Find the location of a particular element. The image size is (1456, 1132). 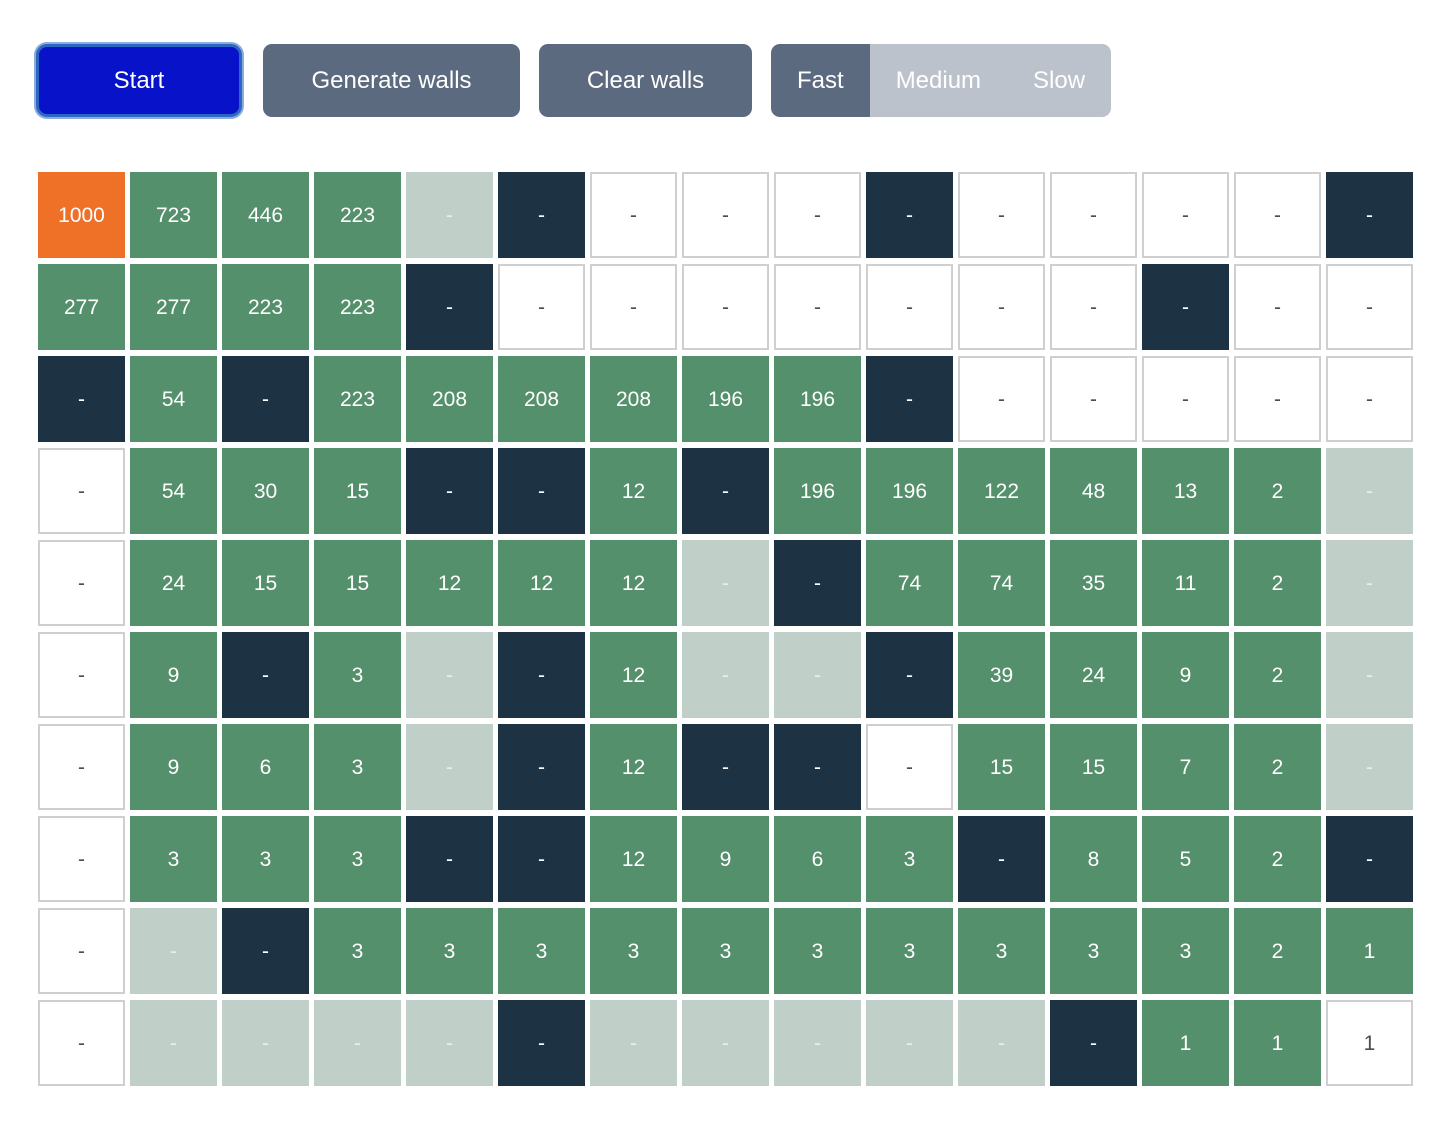

generate-walls-button: Generate walls is located at coordinates (391, 80).